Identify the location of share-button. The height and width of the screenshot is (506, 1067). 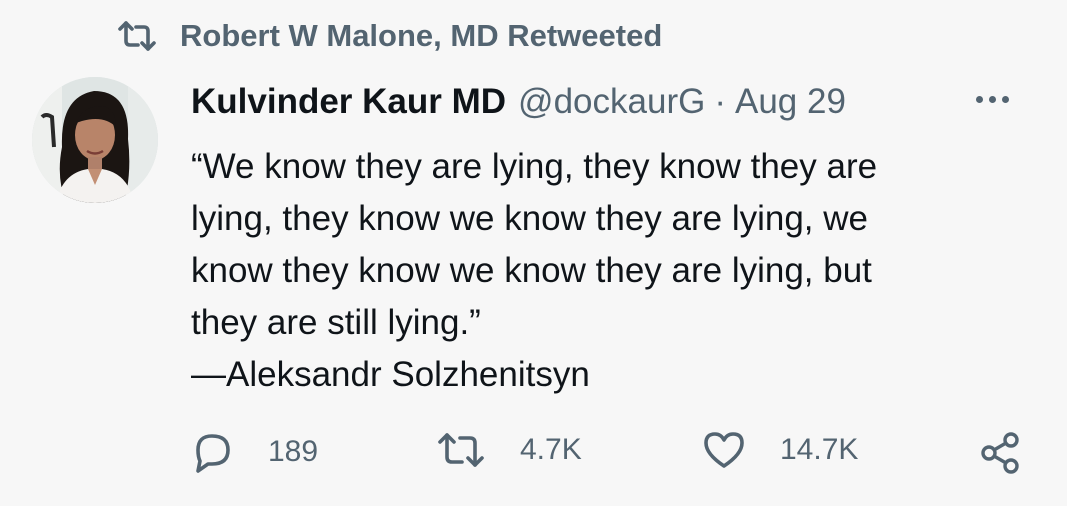
(1001, 453).